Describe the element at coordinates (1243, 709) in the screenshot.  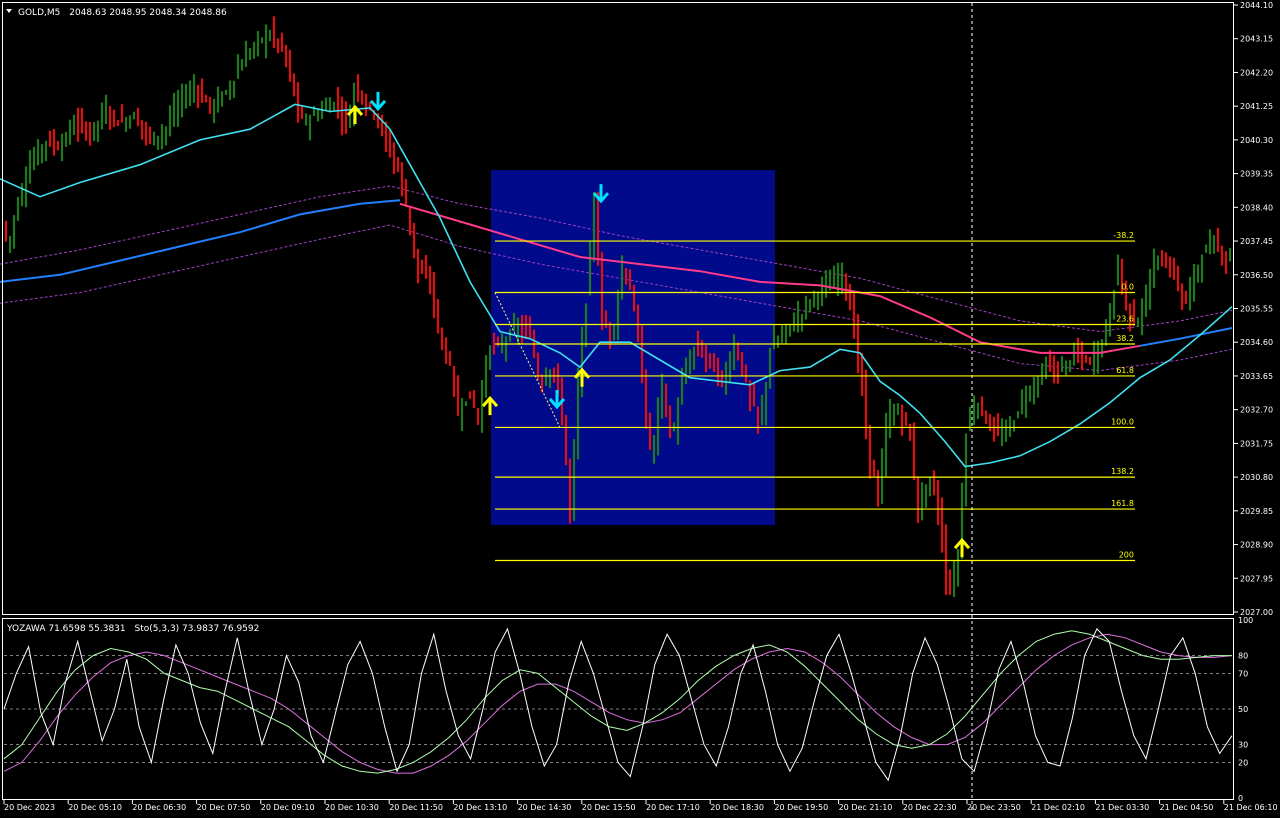
I see `osc-tick-label: 50` at that location.